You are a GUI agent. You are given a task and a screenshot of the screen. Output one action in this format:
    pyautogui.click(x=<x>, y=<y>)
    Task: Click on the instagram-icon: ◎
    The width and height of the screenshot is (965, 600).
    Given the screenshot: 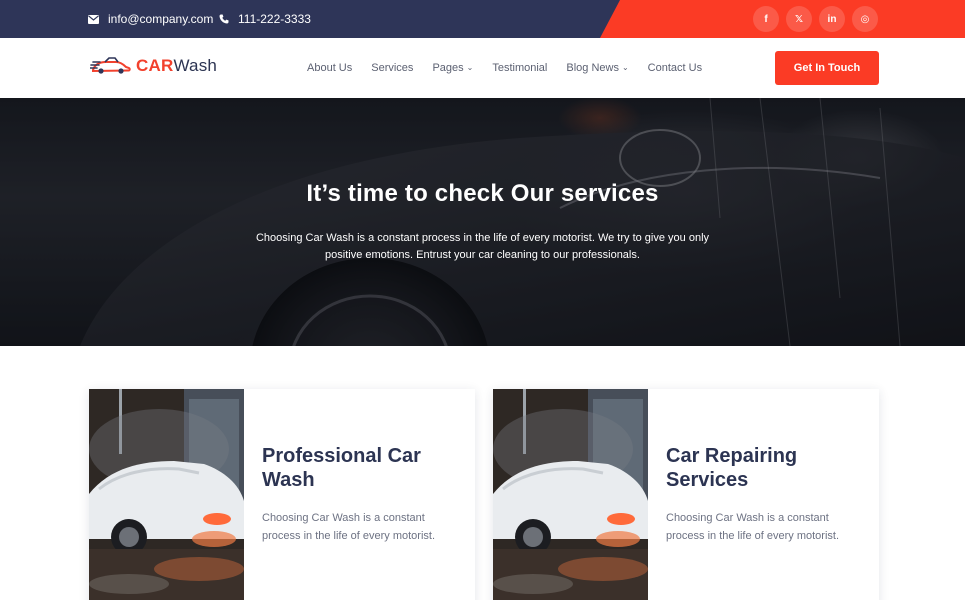 What is the action you would take?
    pyautogui.click(x=865, y=19)
    